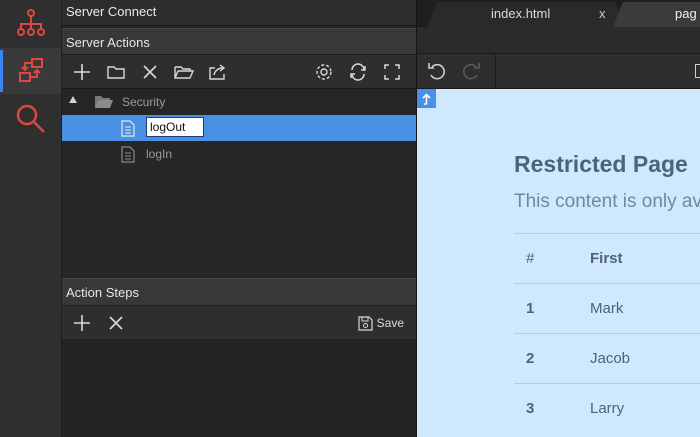 Image resolution: width=700 pixels, height=437 pixels. I want to click on table-row: 1 Mark, so click(607, 308).